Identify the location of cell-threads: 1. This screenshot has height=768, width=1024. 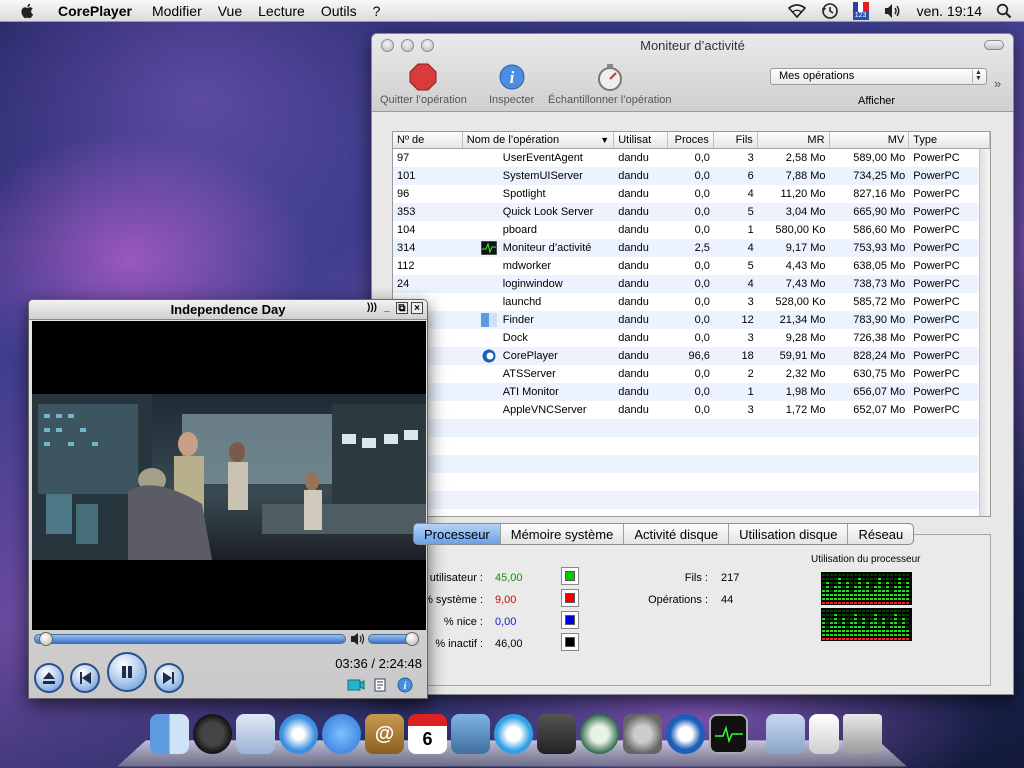
(750, 392).